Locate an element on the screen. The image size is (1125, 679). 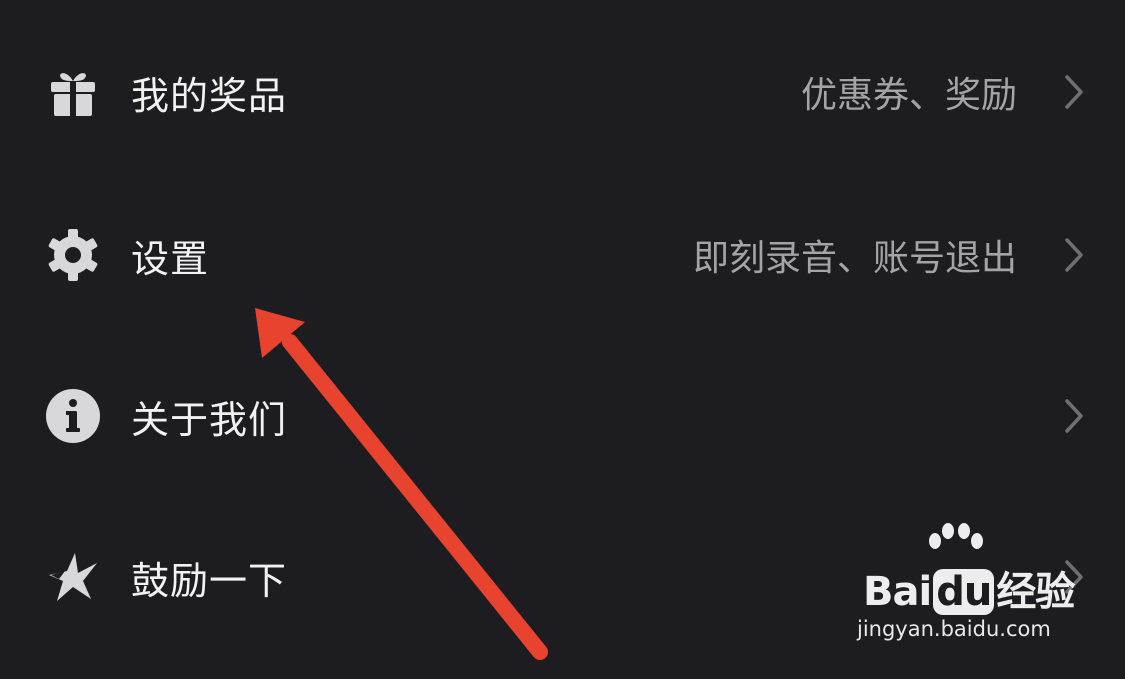
gift-icon is located at coordinates (73, 92).